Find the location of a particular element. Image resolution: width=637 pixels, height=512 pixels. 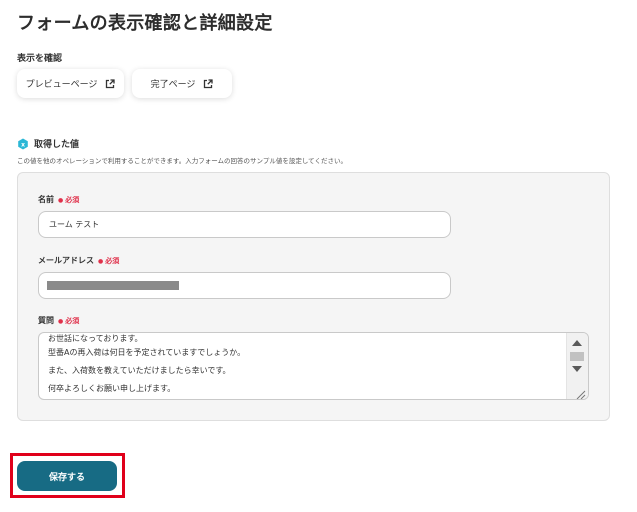

preview-page-button: プレビューページ is located at coordinates (70, 83).